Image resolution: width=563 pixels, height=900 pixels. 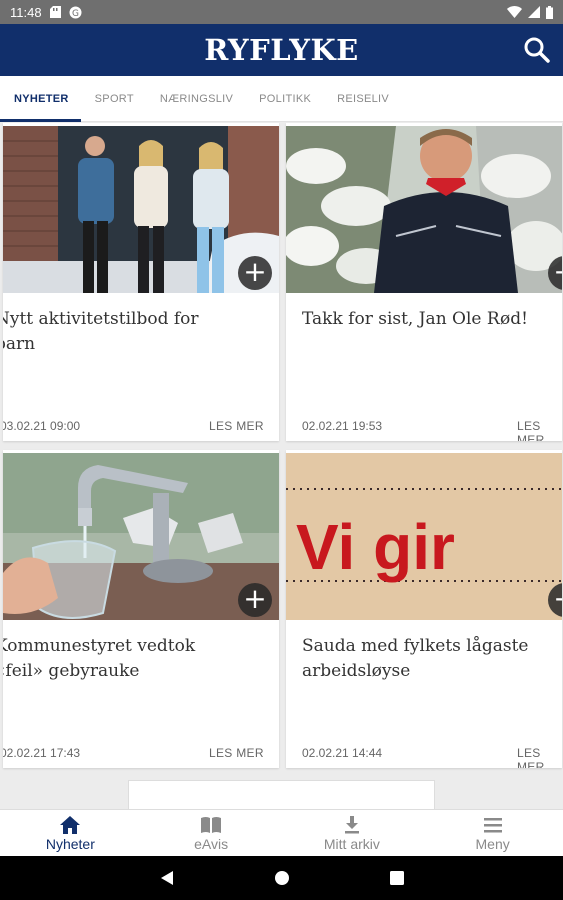 What do you see at coordinates (99, 658) in the screenshot?
I see `article-title: Kommunestyret vedtok «feil» gebyrauke` at bounding box center [99, 658].